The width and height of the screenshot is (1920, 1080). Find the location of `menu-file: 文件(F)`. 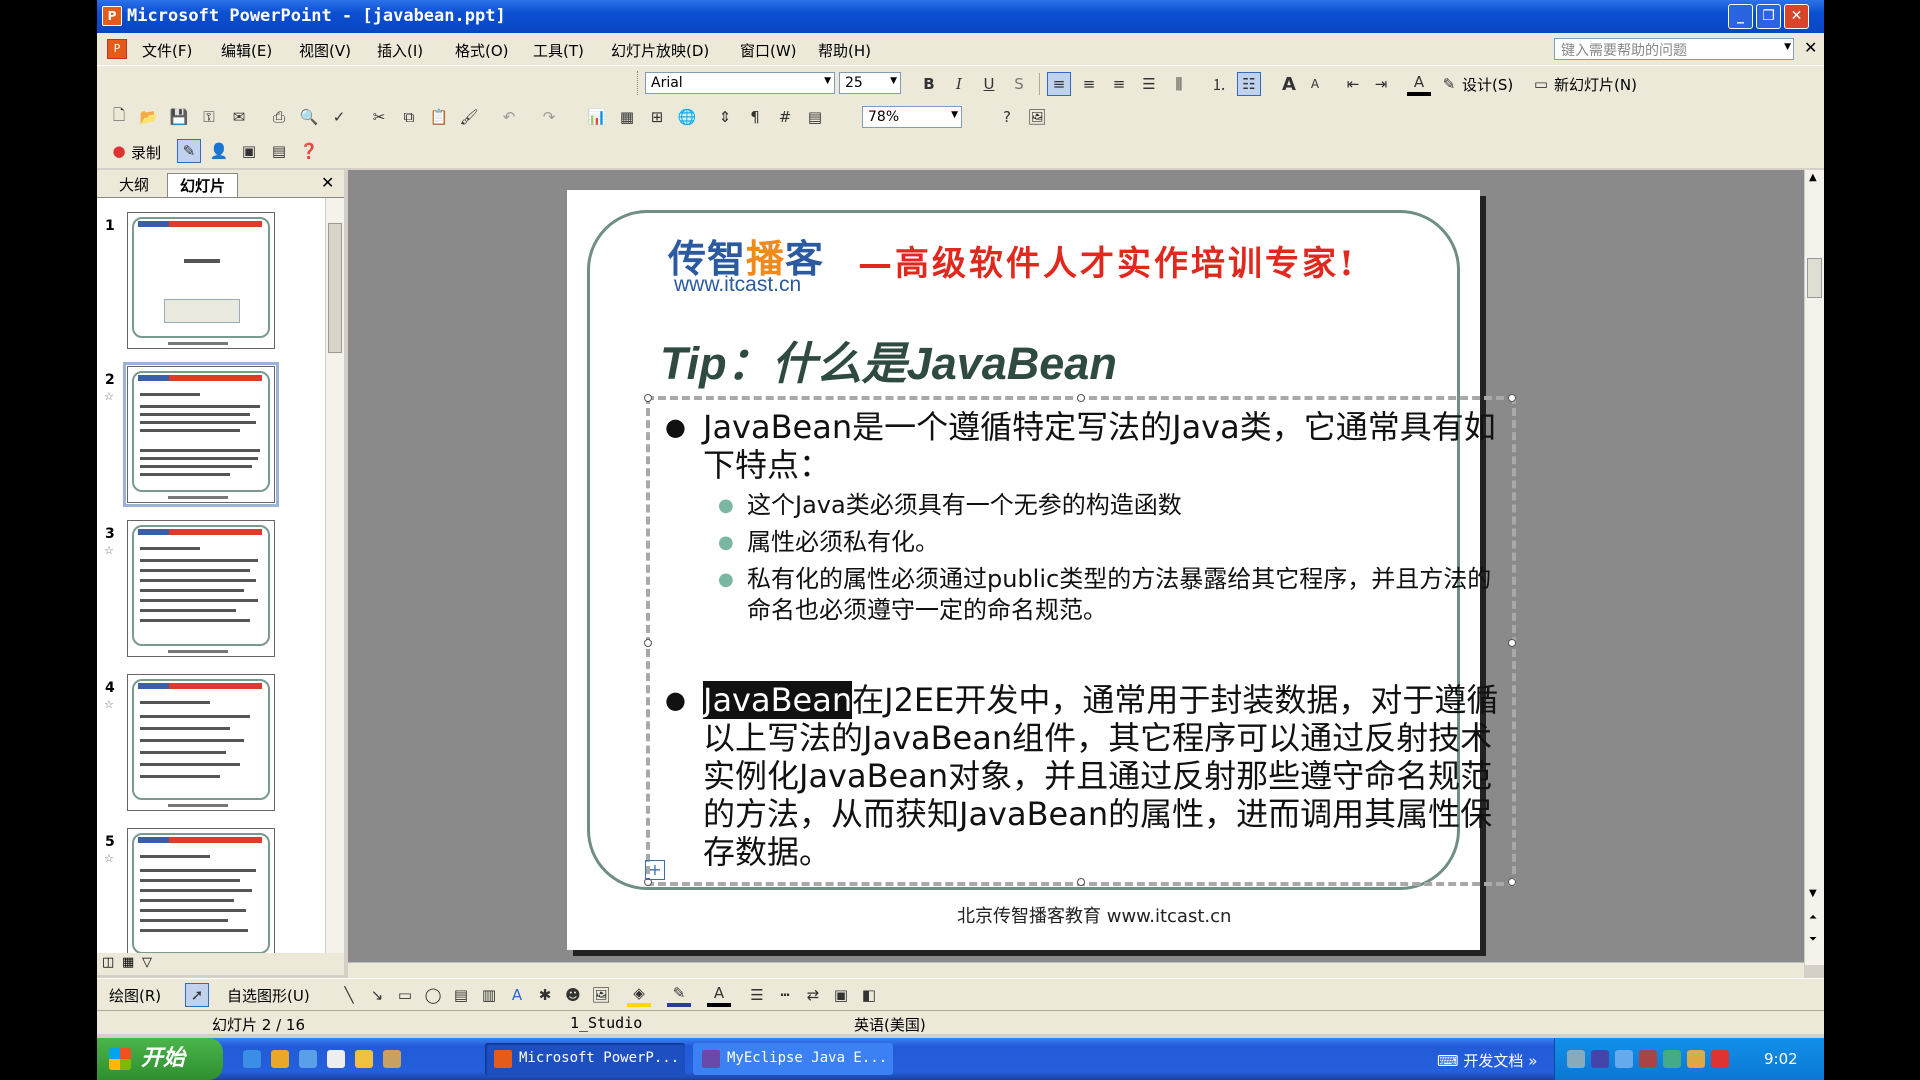

menu-file: 文件(F) is located at coordinates (167, 50).